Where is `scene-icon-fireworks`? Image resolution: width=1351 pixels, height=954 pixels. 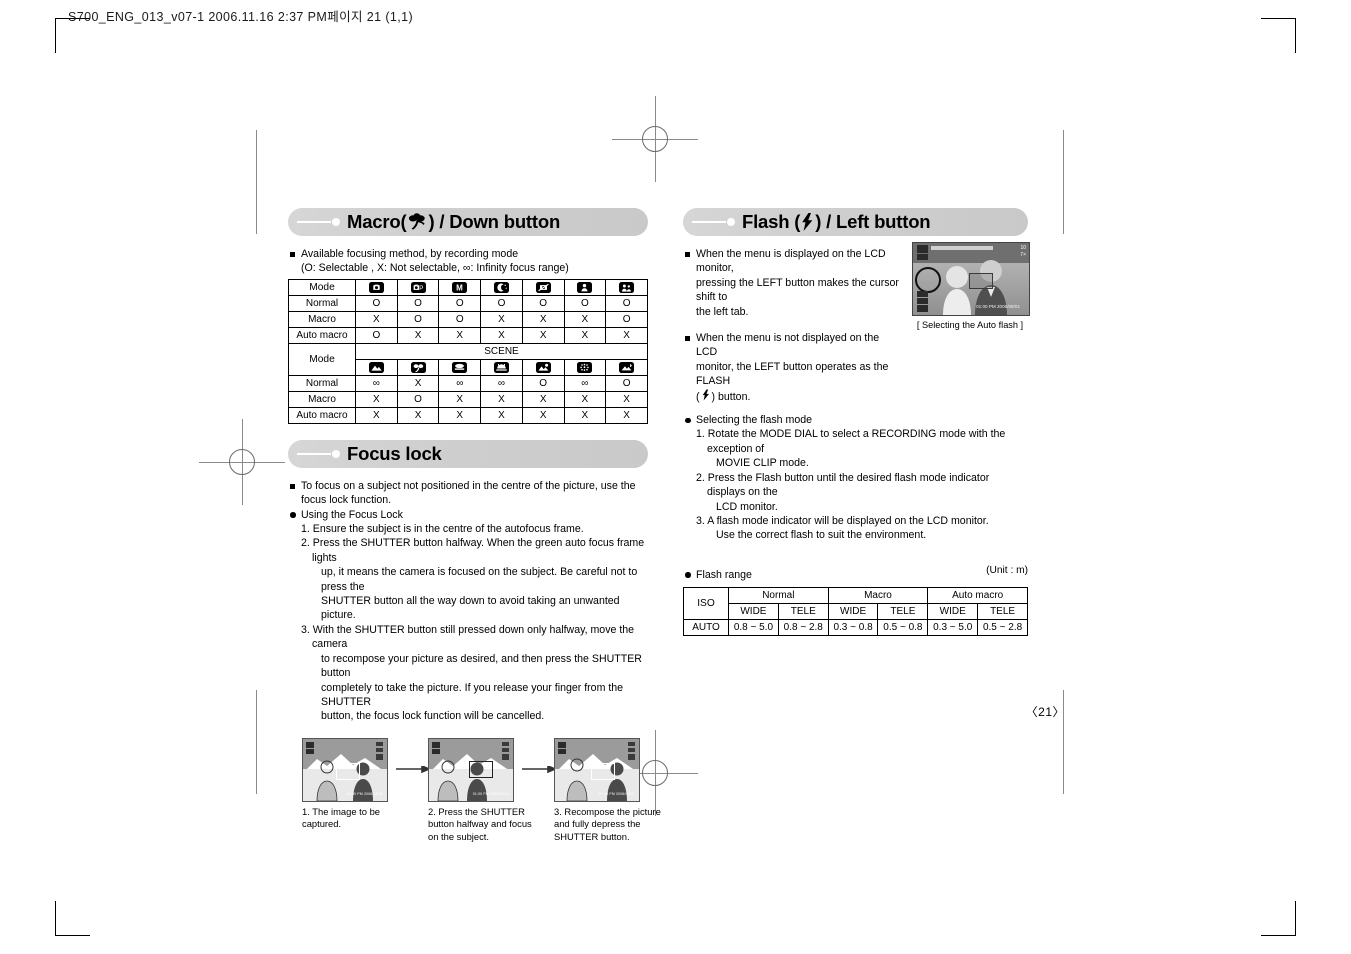
scene-icon-fireworks is located at coordinates (626, 367).